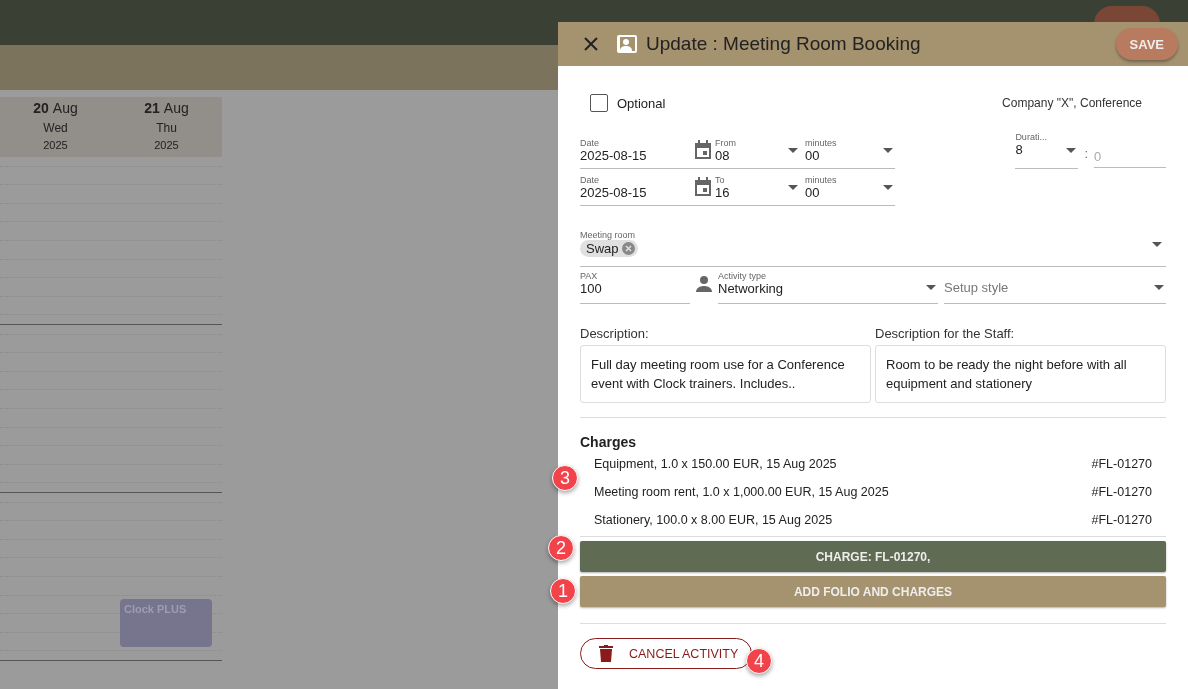 The height and width of the screenshot is (689, 1188). Describe the element at coordinates (591, 44) in the screenshot. I see `close-icon` at that location.